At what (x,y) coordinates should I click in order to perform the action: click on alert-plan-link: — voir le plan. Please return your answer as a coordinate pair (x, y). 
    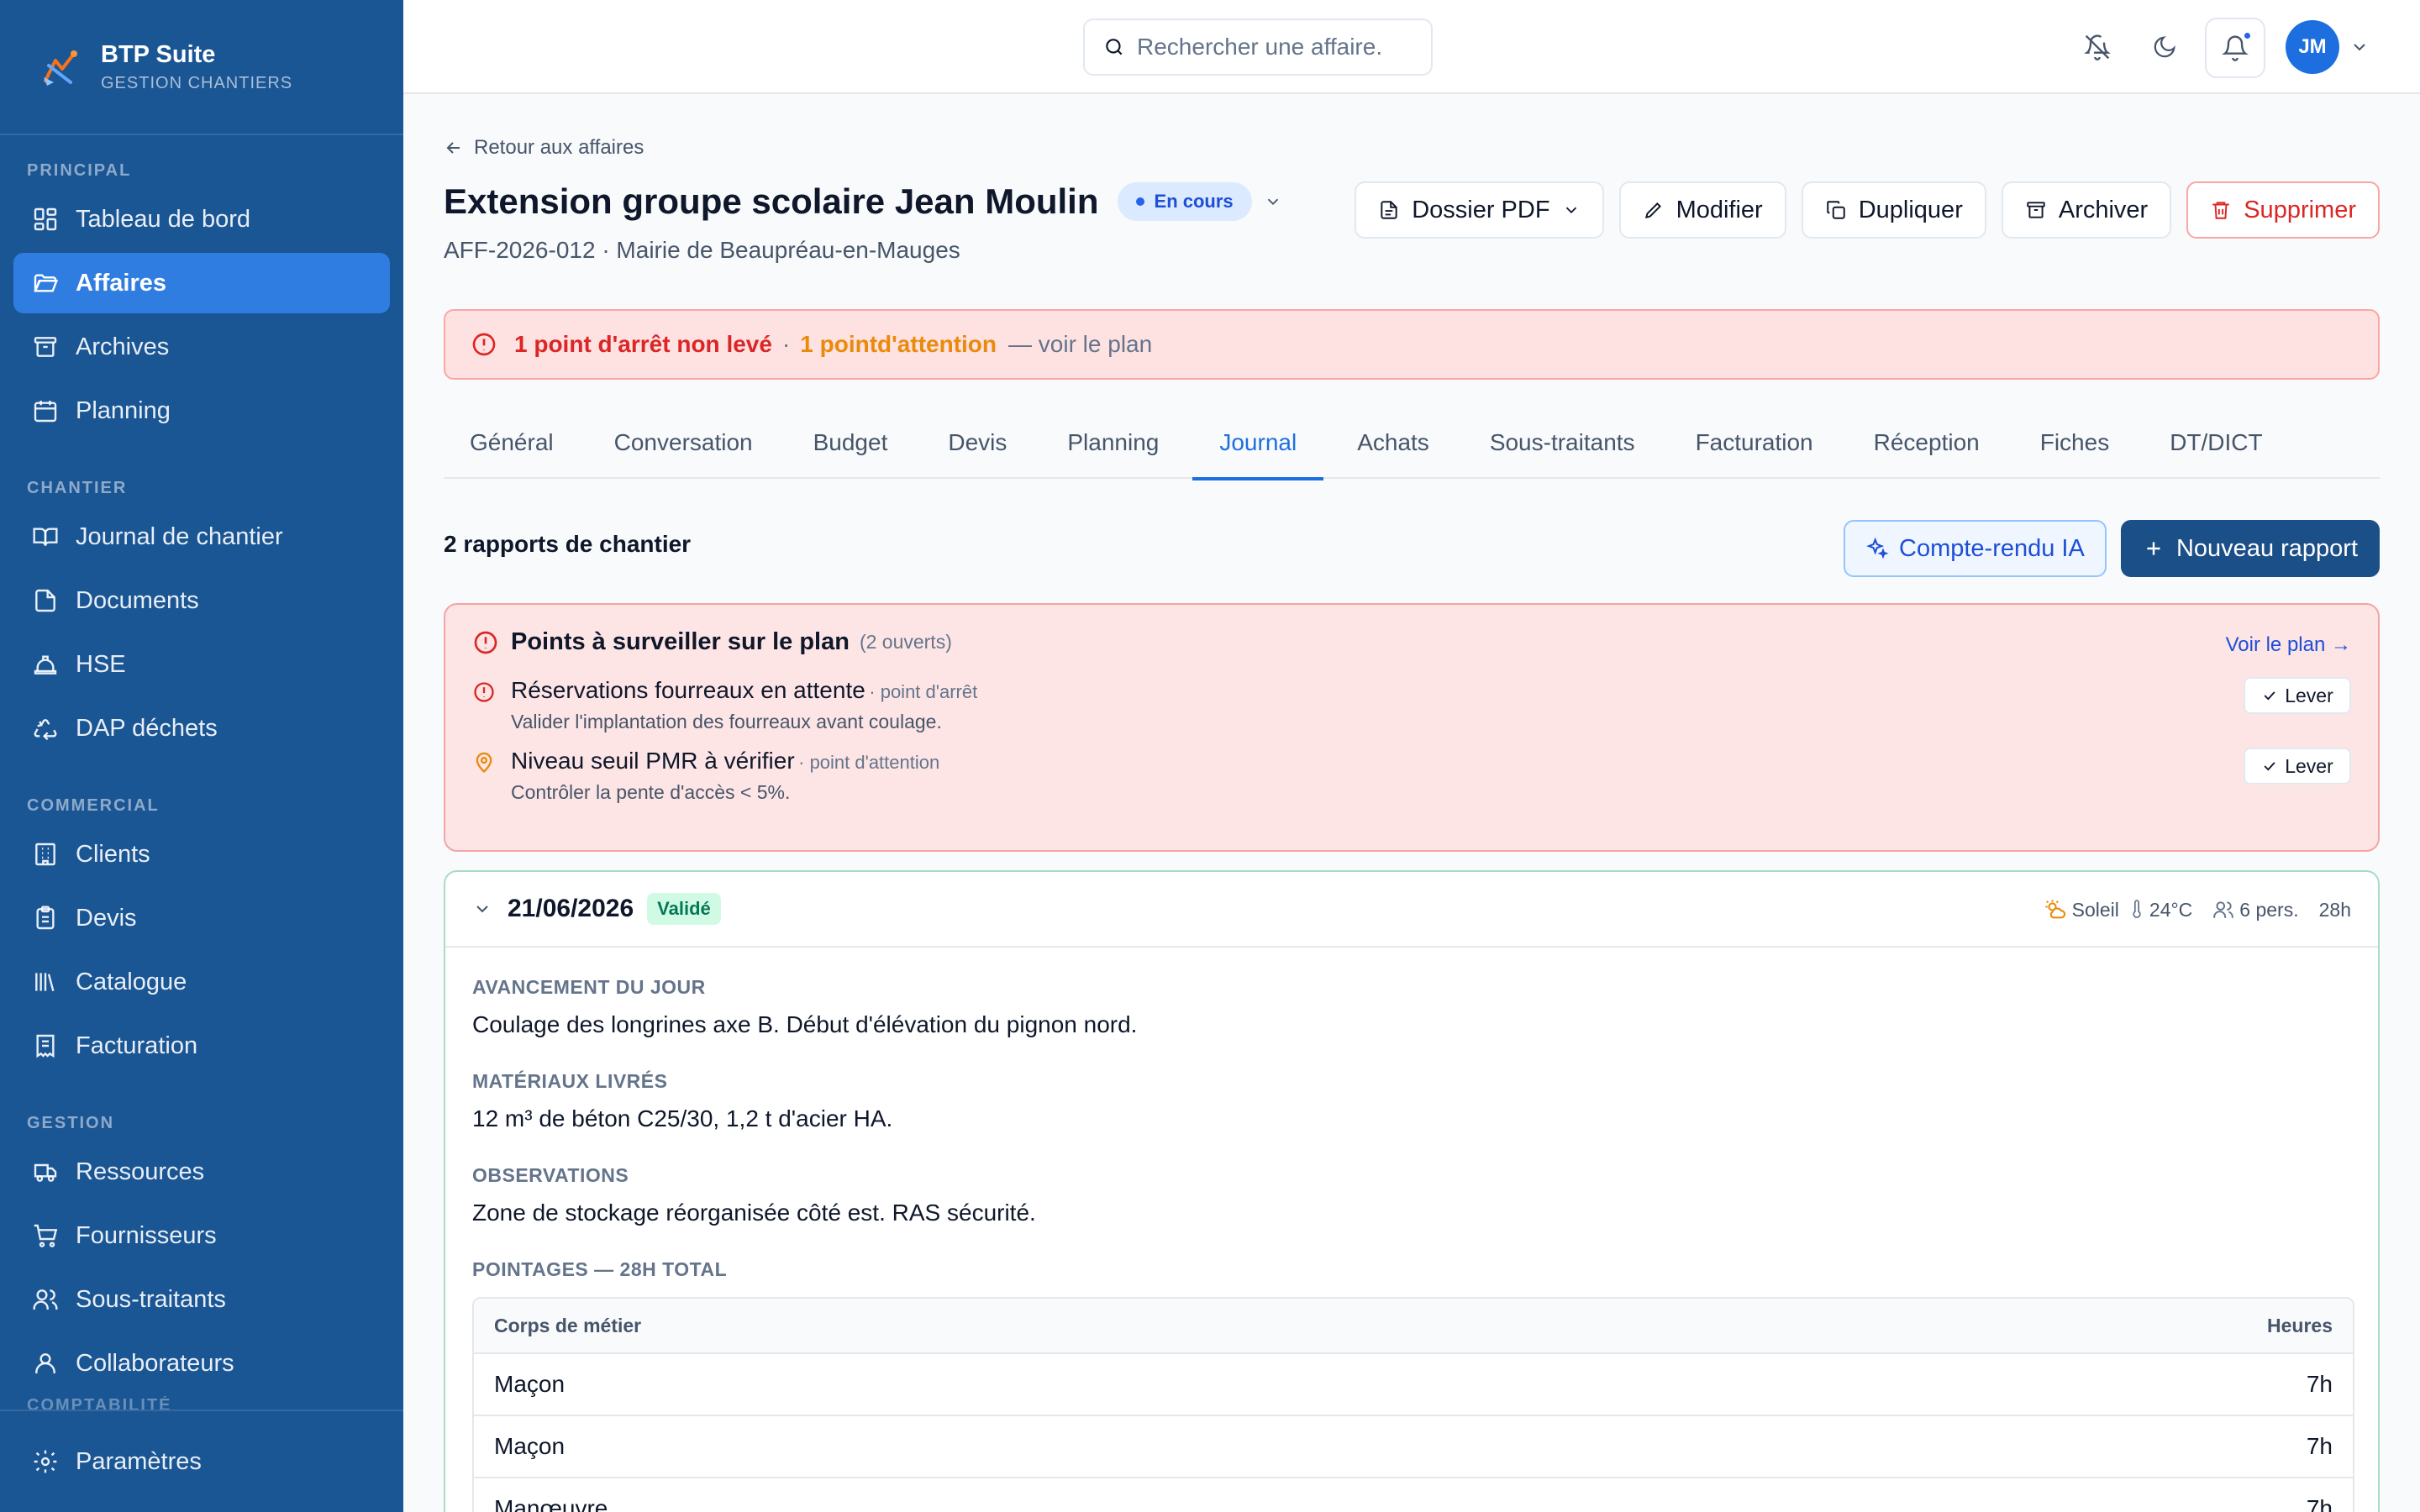
    Looking at the image, I should click on (1080, 344).